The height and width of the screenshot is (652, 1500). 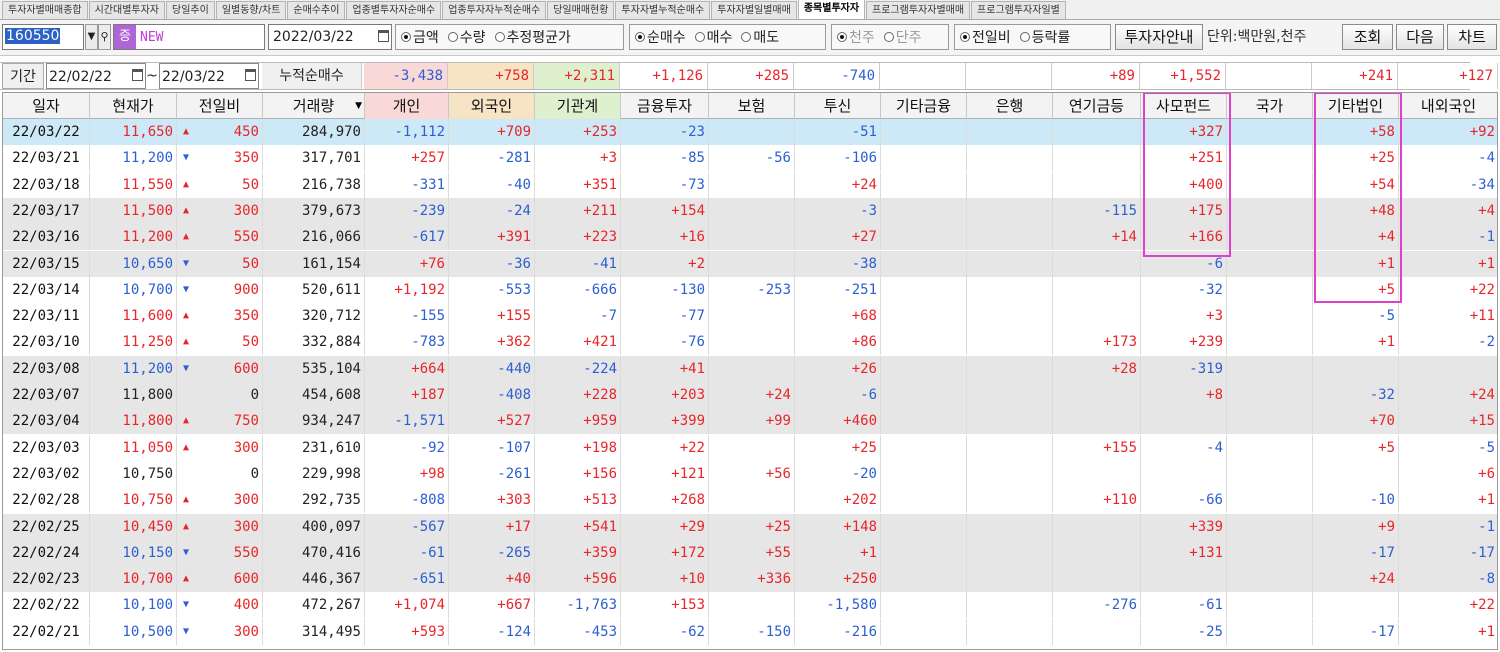 What do you see at coordinates (91, 37) in the screenshot?
I see `dropdown-arrow-icon: ▼` at bounding box center [91, 37].